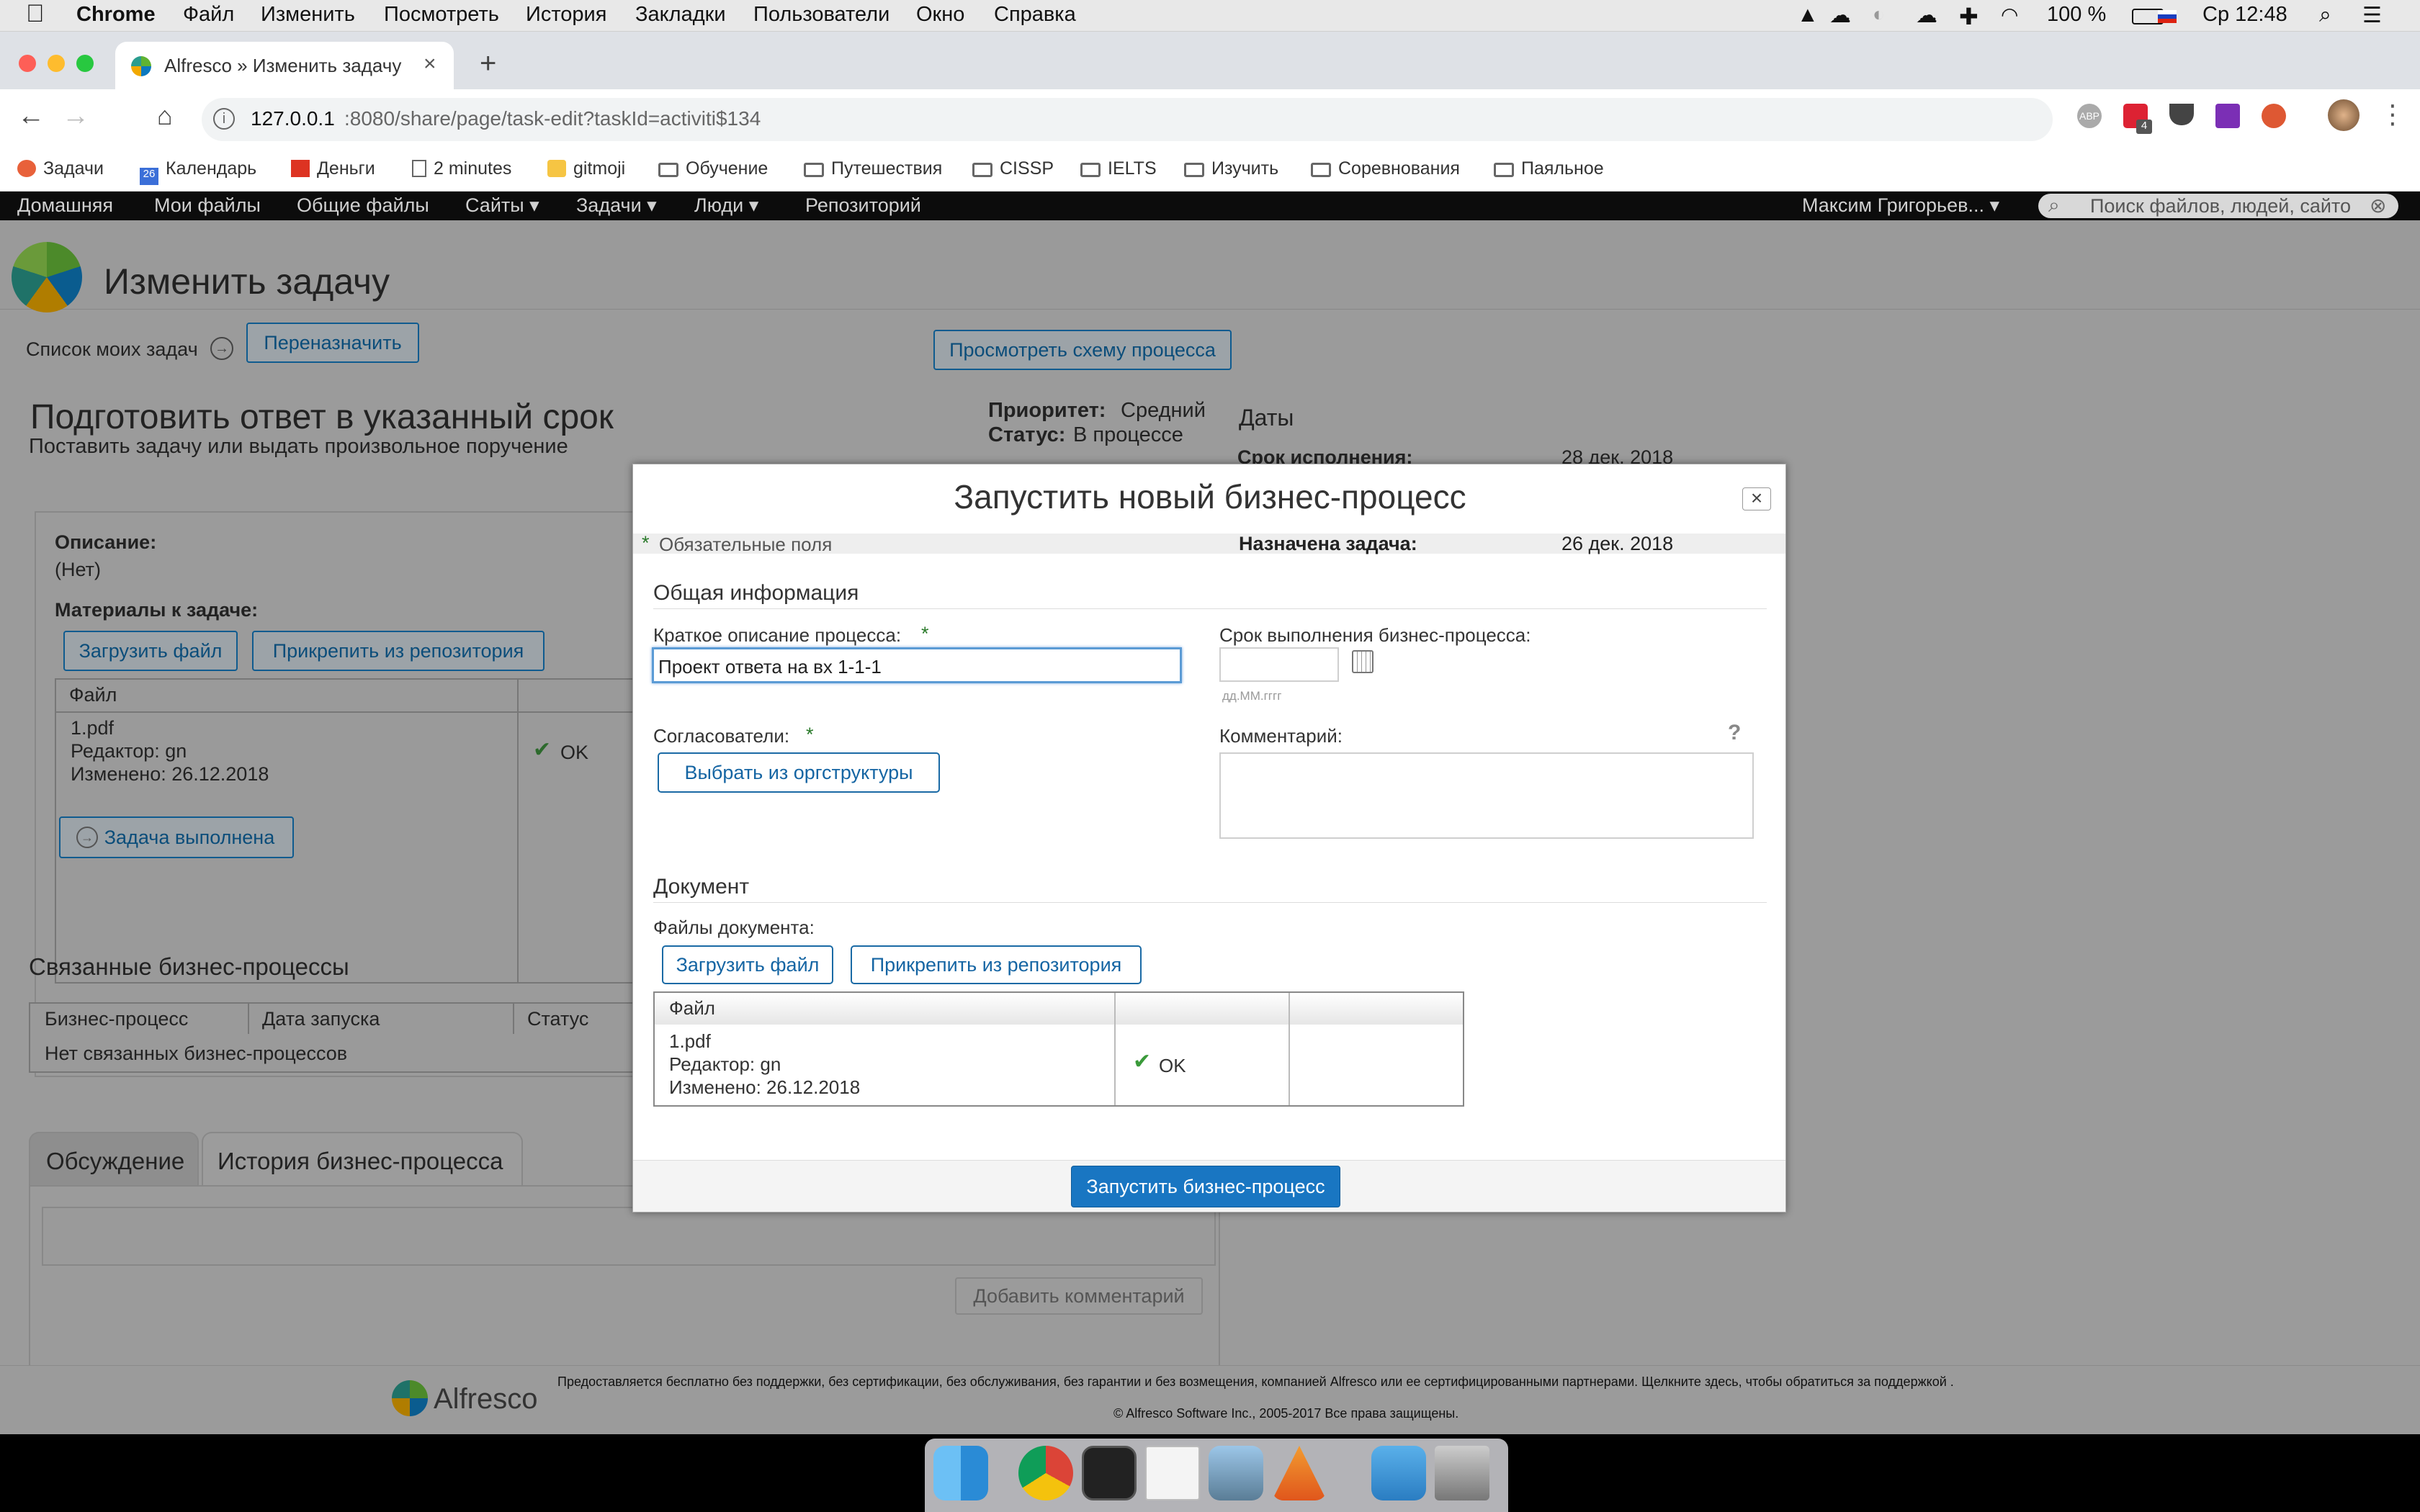 The height and width of the screenshot is (1512, 2420). What do you see at coordinates (1231, 168) in the screenshot?
I see `bookmark-folder-study: Изучить` at bounding box center [1231, 168].